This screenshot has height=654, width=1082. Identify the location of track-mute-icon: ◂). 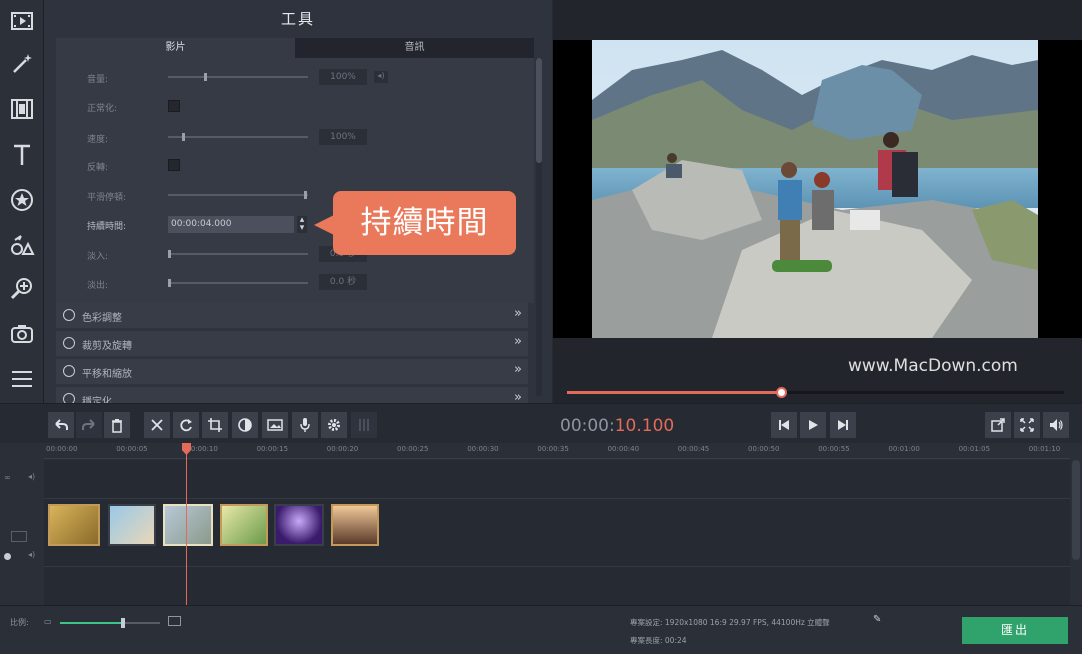
(31, 554).